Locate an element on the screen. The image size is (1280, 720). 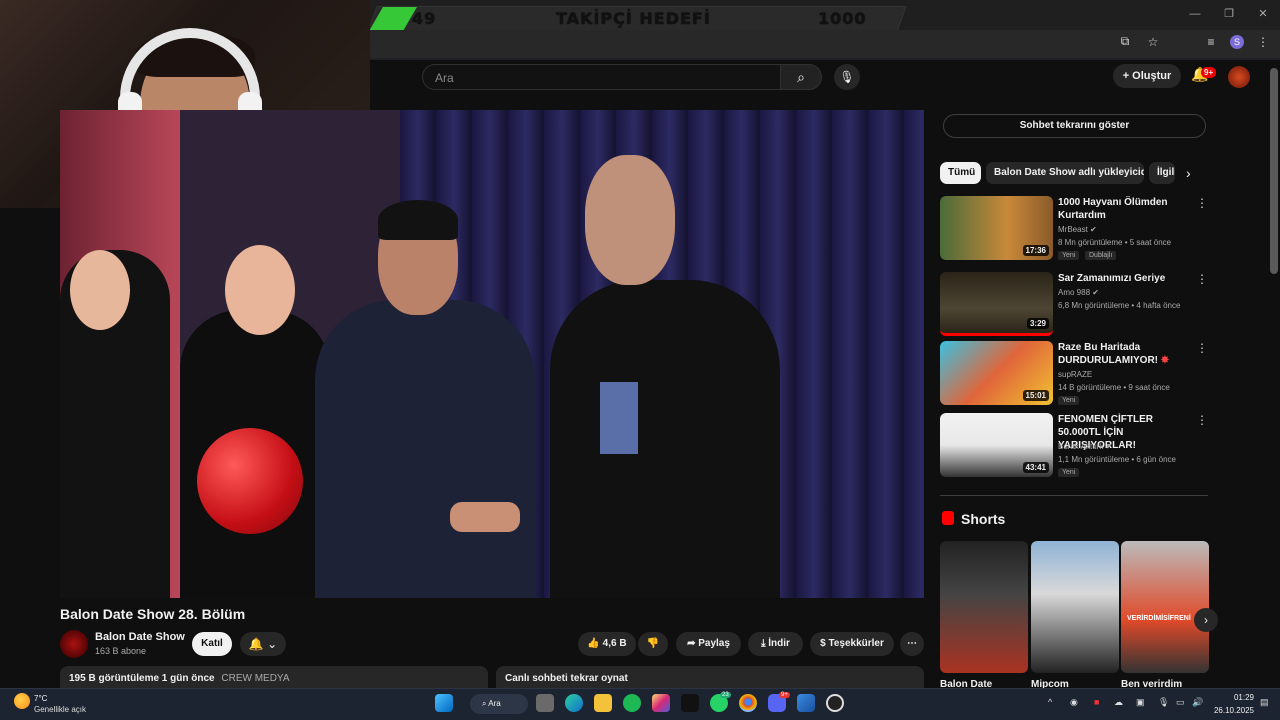
subscription-bell-button: 🔔 ⌄ is located at coordinates (263, 644).